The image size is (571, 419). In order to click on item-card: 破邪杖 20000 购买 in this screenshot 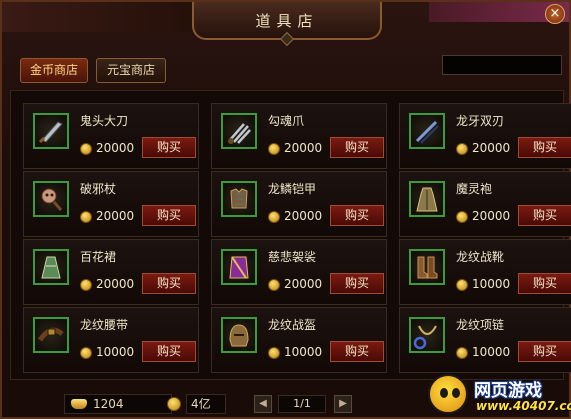, I will do `click(111, 204)`.